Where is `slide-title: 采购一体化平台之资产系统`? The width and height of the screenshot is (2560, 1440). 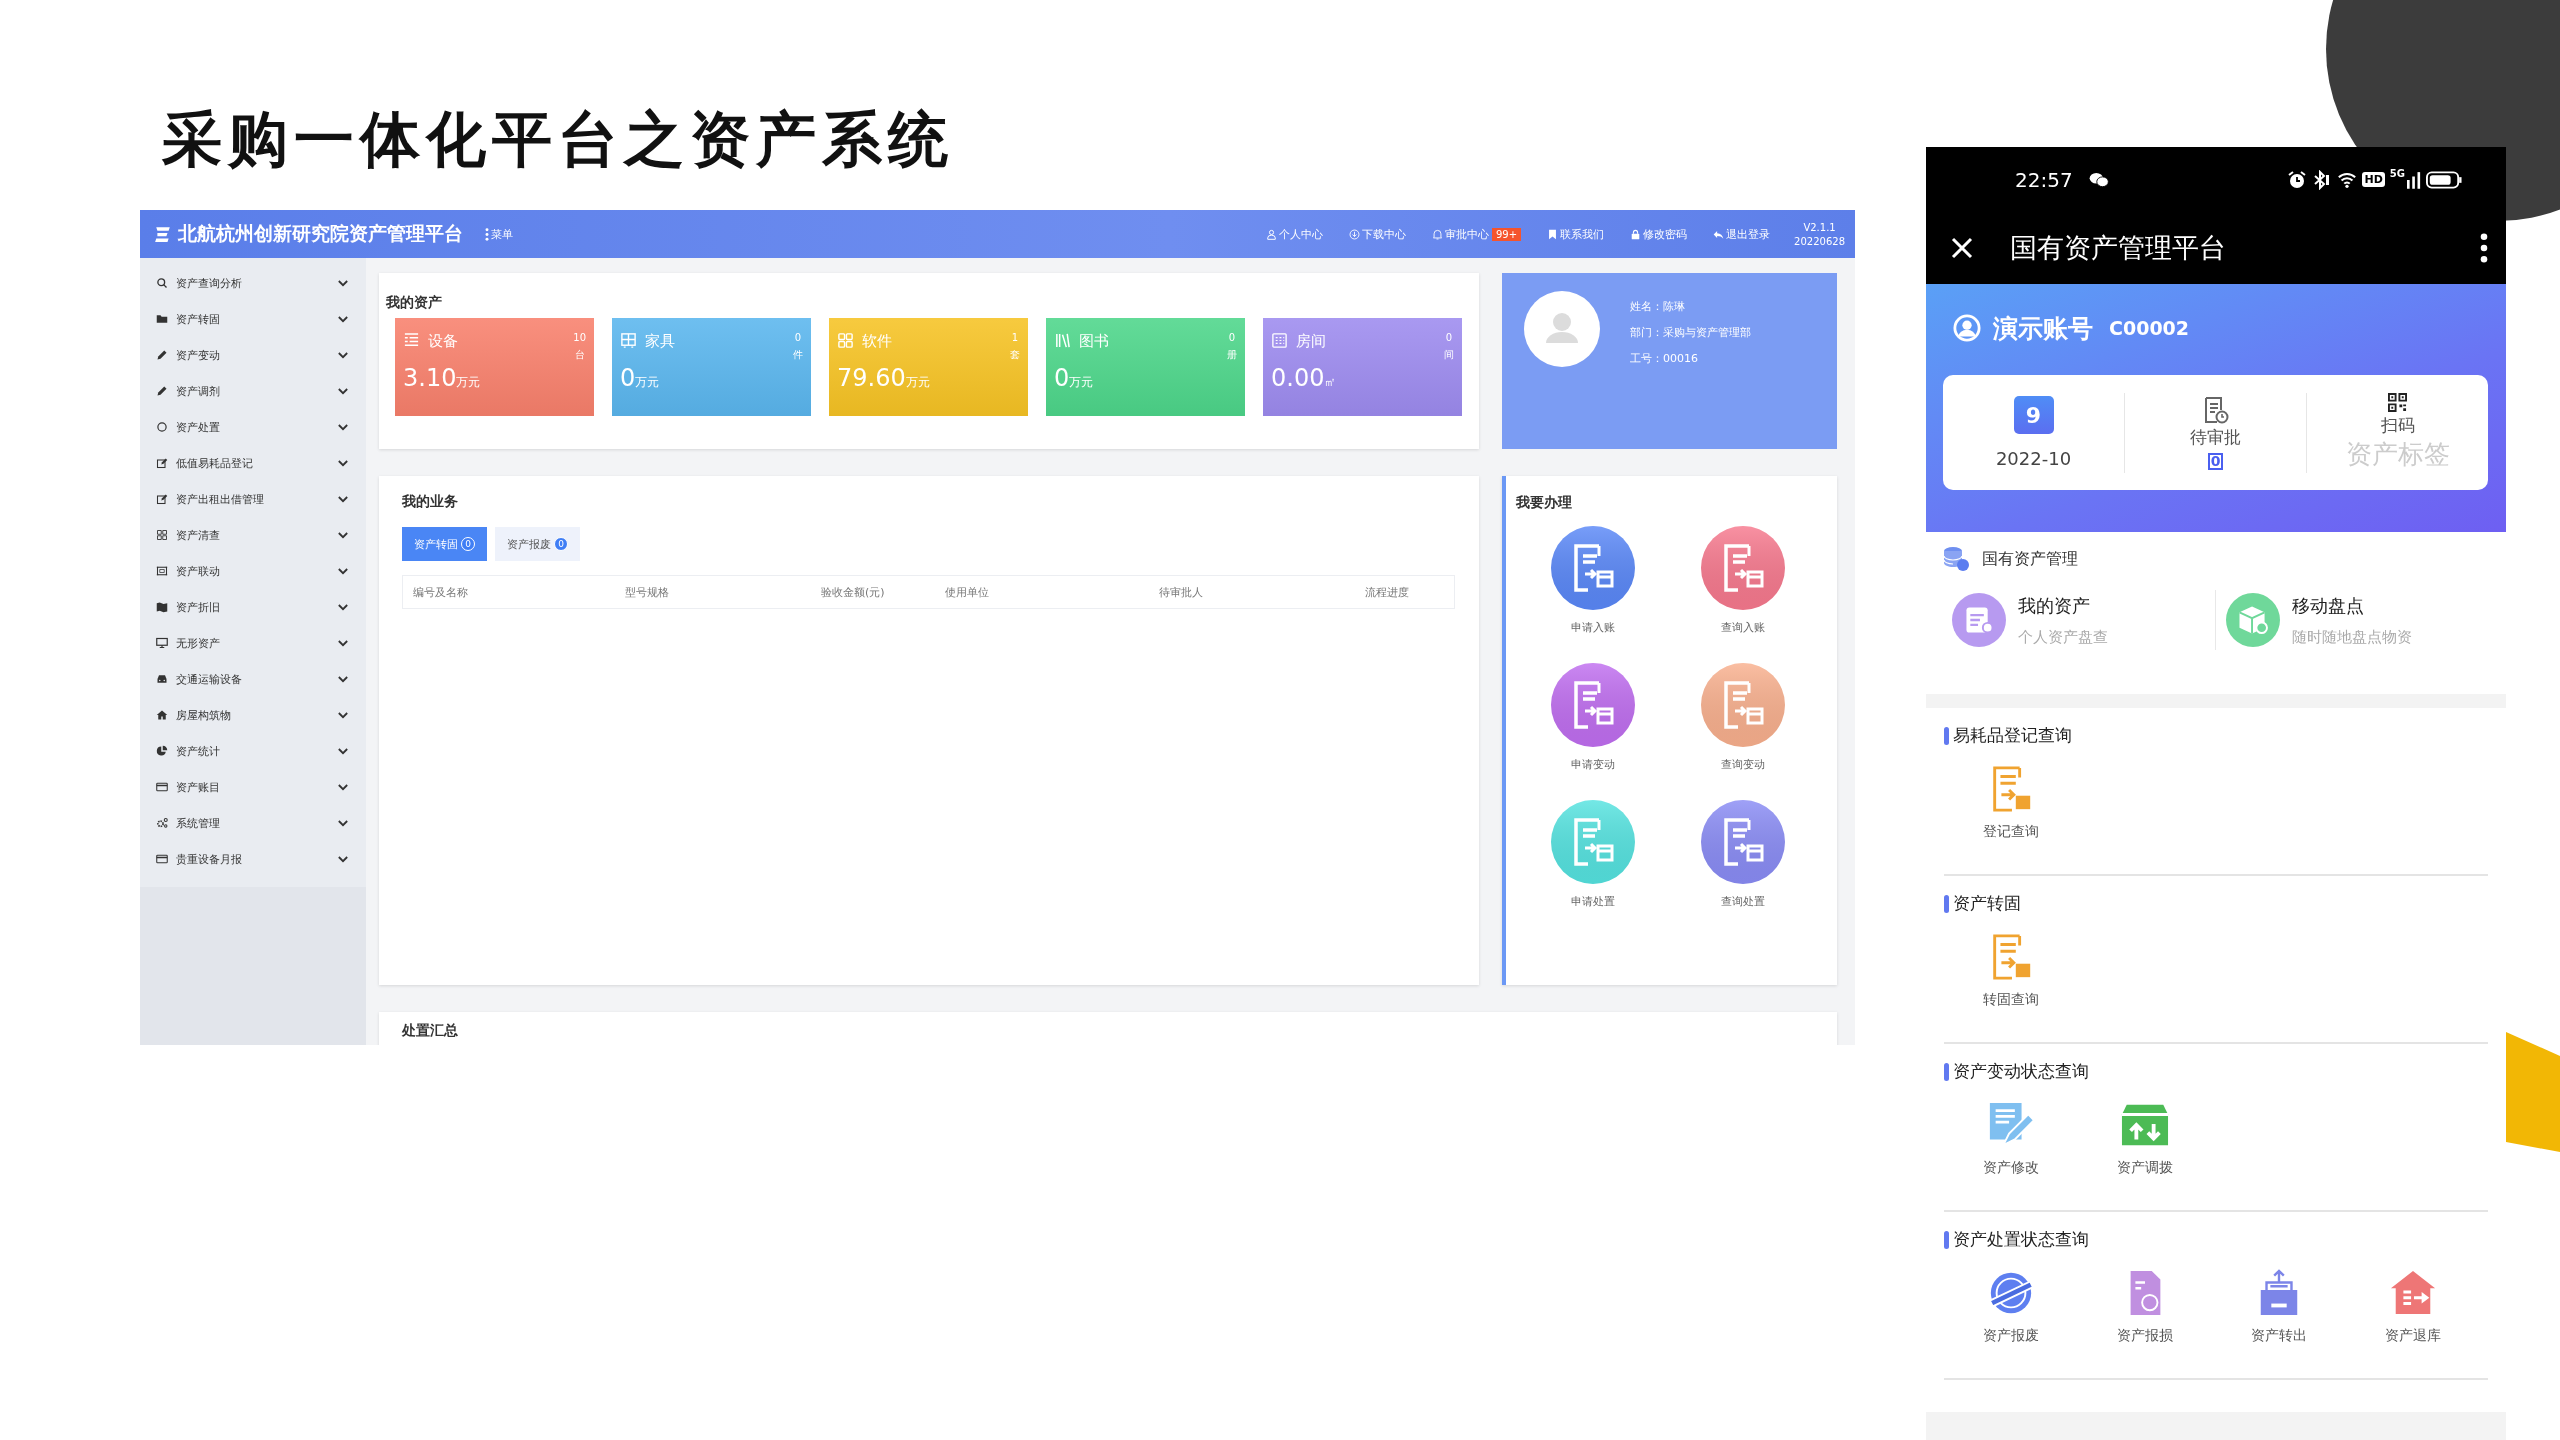
slide-title: 采购一体化平台之资产系统 is located at coordinates (558, 139).